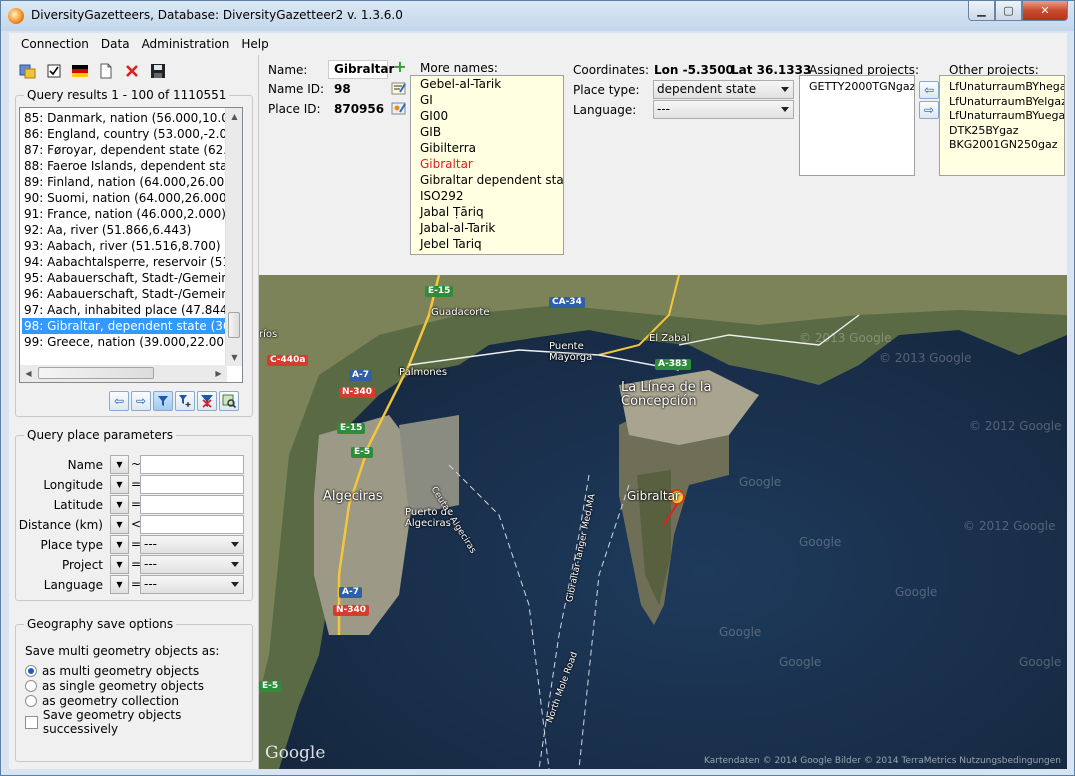 This screenshot has width=1075, height=776. Describe the element at coordinates (361, 69) in the screenshot. I see `name-field: Gibraltar` at that location.